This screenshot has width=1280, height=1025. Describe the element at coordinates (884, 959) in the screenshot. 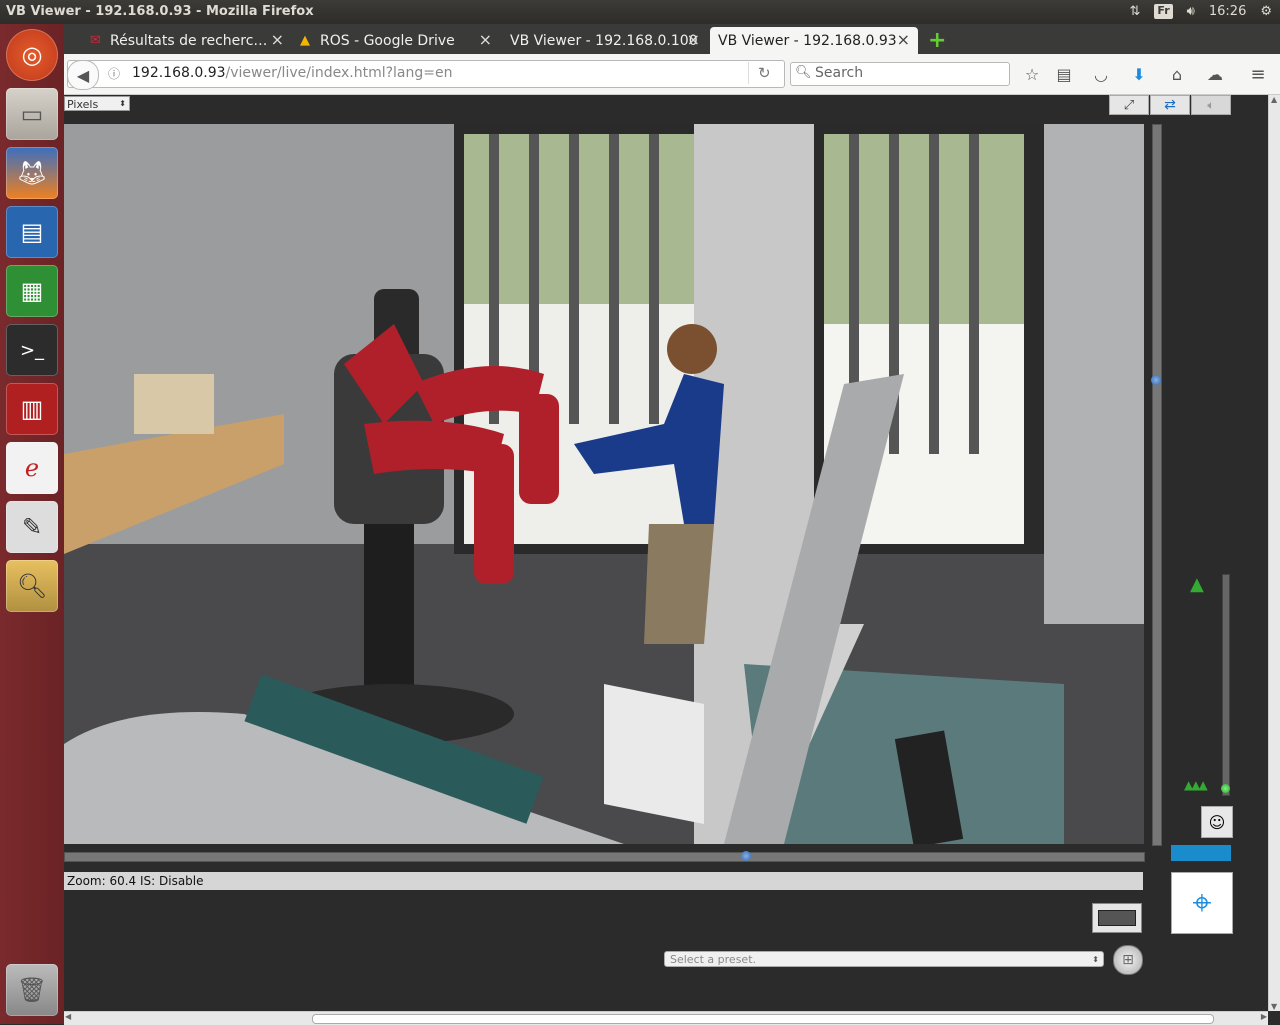

I see `preset-select: Select a preset. ⬍` at that location.